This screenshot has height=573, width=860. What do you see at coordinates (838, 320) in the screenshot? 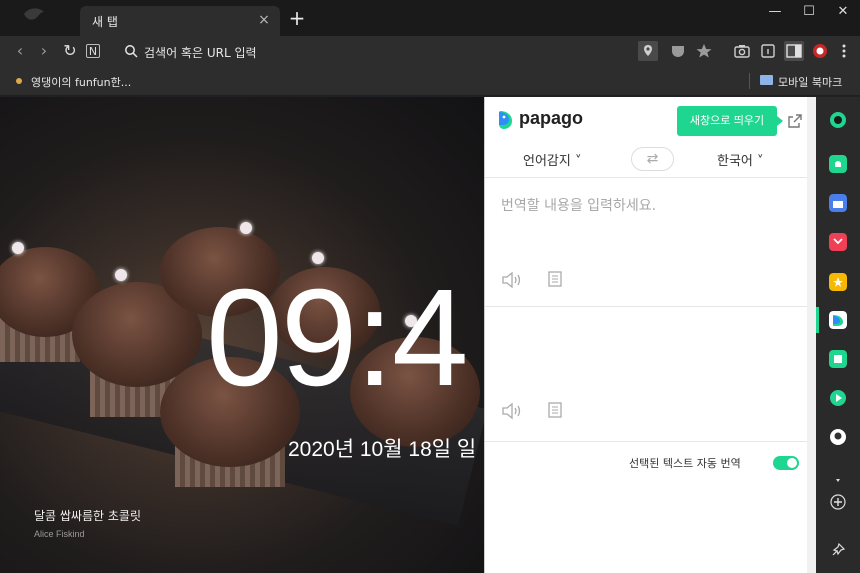
I see `papago-icon` at bounding box center [838, 320].